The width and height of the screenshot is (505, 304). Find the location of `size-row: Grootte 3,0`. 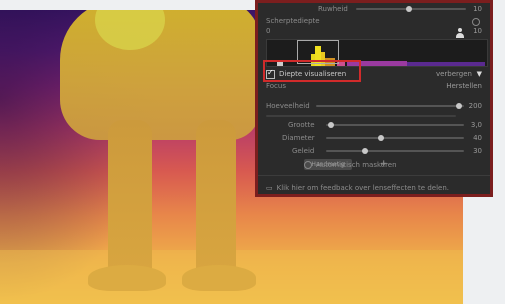

size-row: Grootte 3,0 is located at coordinates (374, 125).